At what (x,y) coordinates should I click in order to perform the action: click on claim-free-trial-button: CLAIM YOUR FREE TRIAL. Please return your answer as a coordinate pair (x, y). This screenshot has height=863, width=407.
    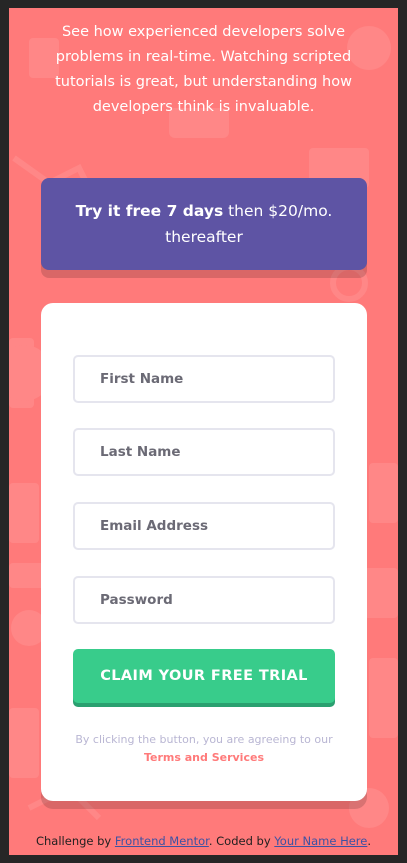
    Looking at the image, I should click on (204, 676).